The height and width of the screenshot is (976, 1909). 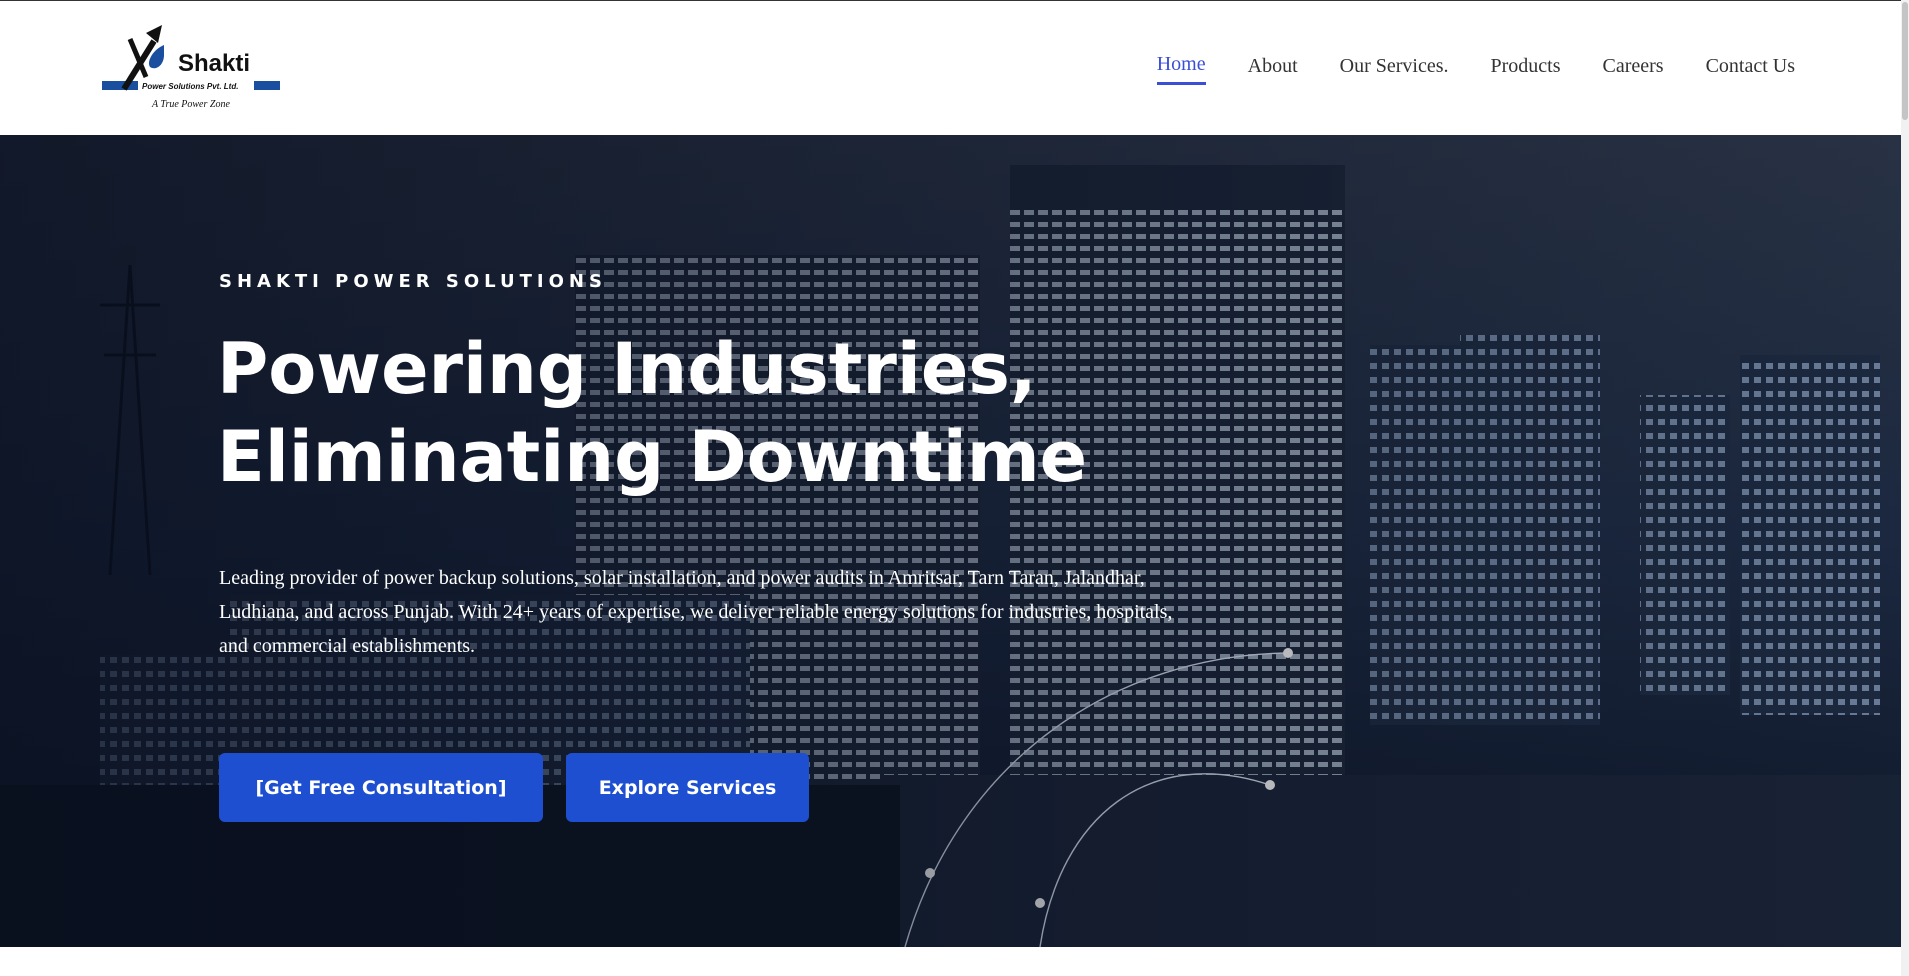 What do you see at coordinates (627, 369) in the screenshot?
I see `headline-line-1: Powering Industries,` at bounding box center [627, 369].